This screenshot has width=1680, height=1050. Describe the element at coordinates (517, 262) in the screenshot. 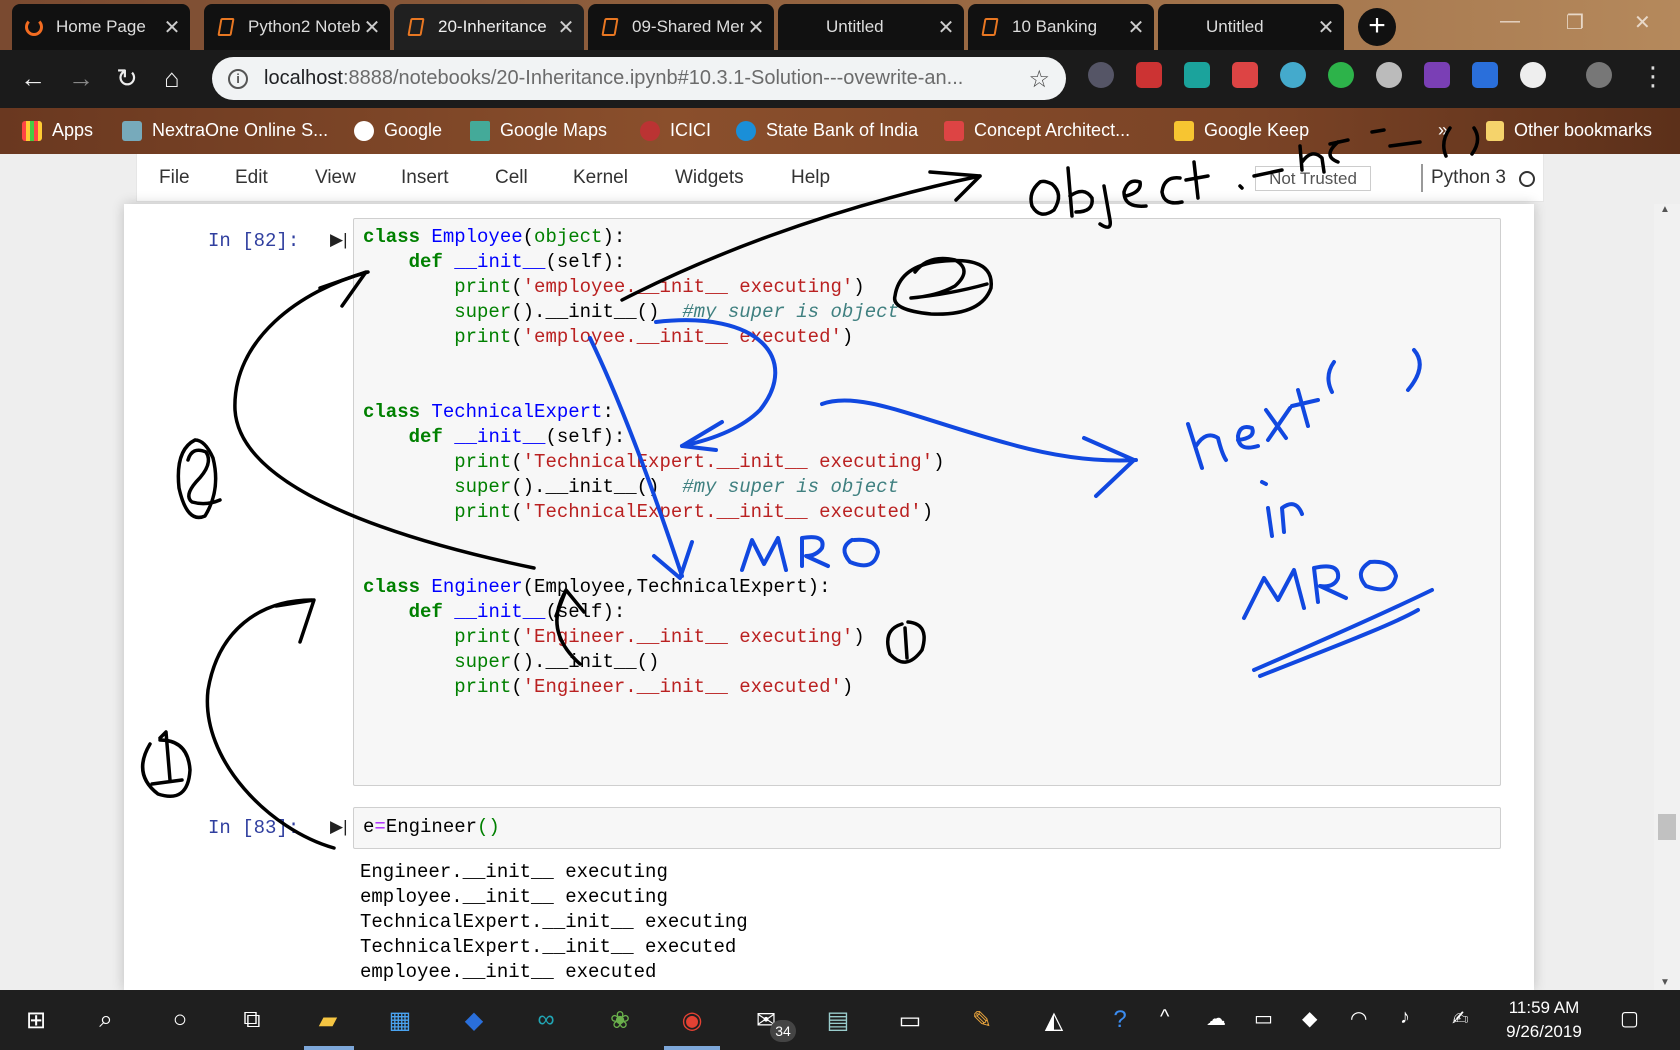

I see `code-line: def __init__(self):` at that location.